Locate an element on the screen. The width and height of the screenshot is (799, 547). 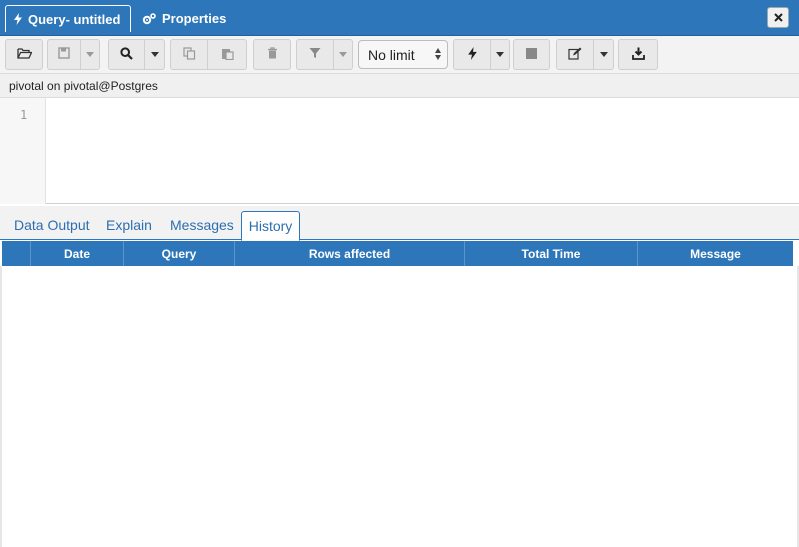
copy-icon is located at coordinates (189, 54).